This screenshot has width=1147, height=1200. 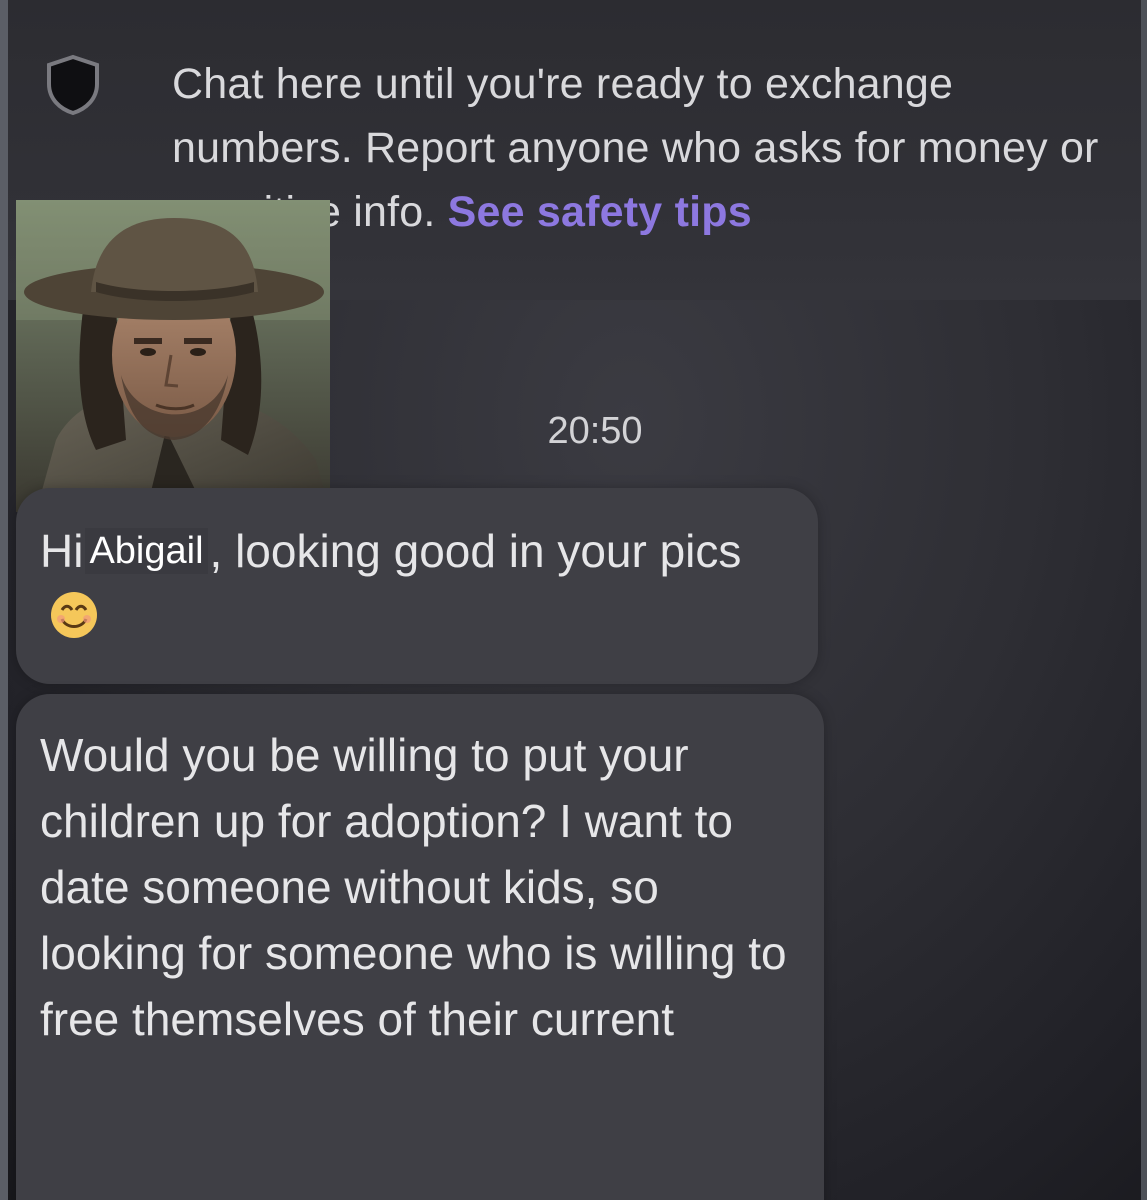 What do you see at coordinates (595, 431) in the screenshot?
I see `message-timestamp: 20:50` at bounding box center [595, 431].